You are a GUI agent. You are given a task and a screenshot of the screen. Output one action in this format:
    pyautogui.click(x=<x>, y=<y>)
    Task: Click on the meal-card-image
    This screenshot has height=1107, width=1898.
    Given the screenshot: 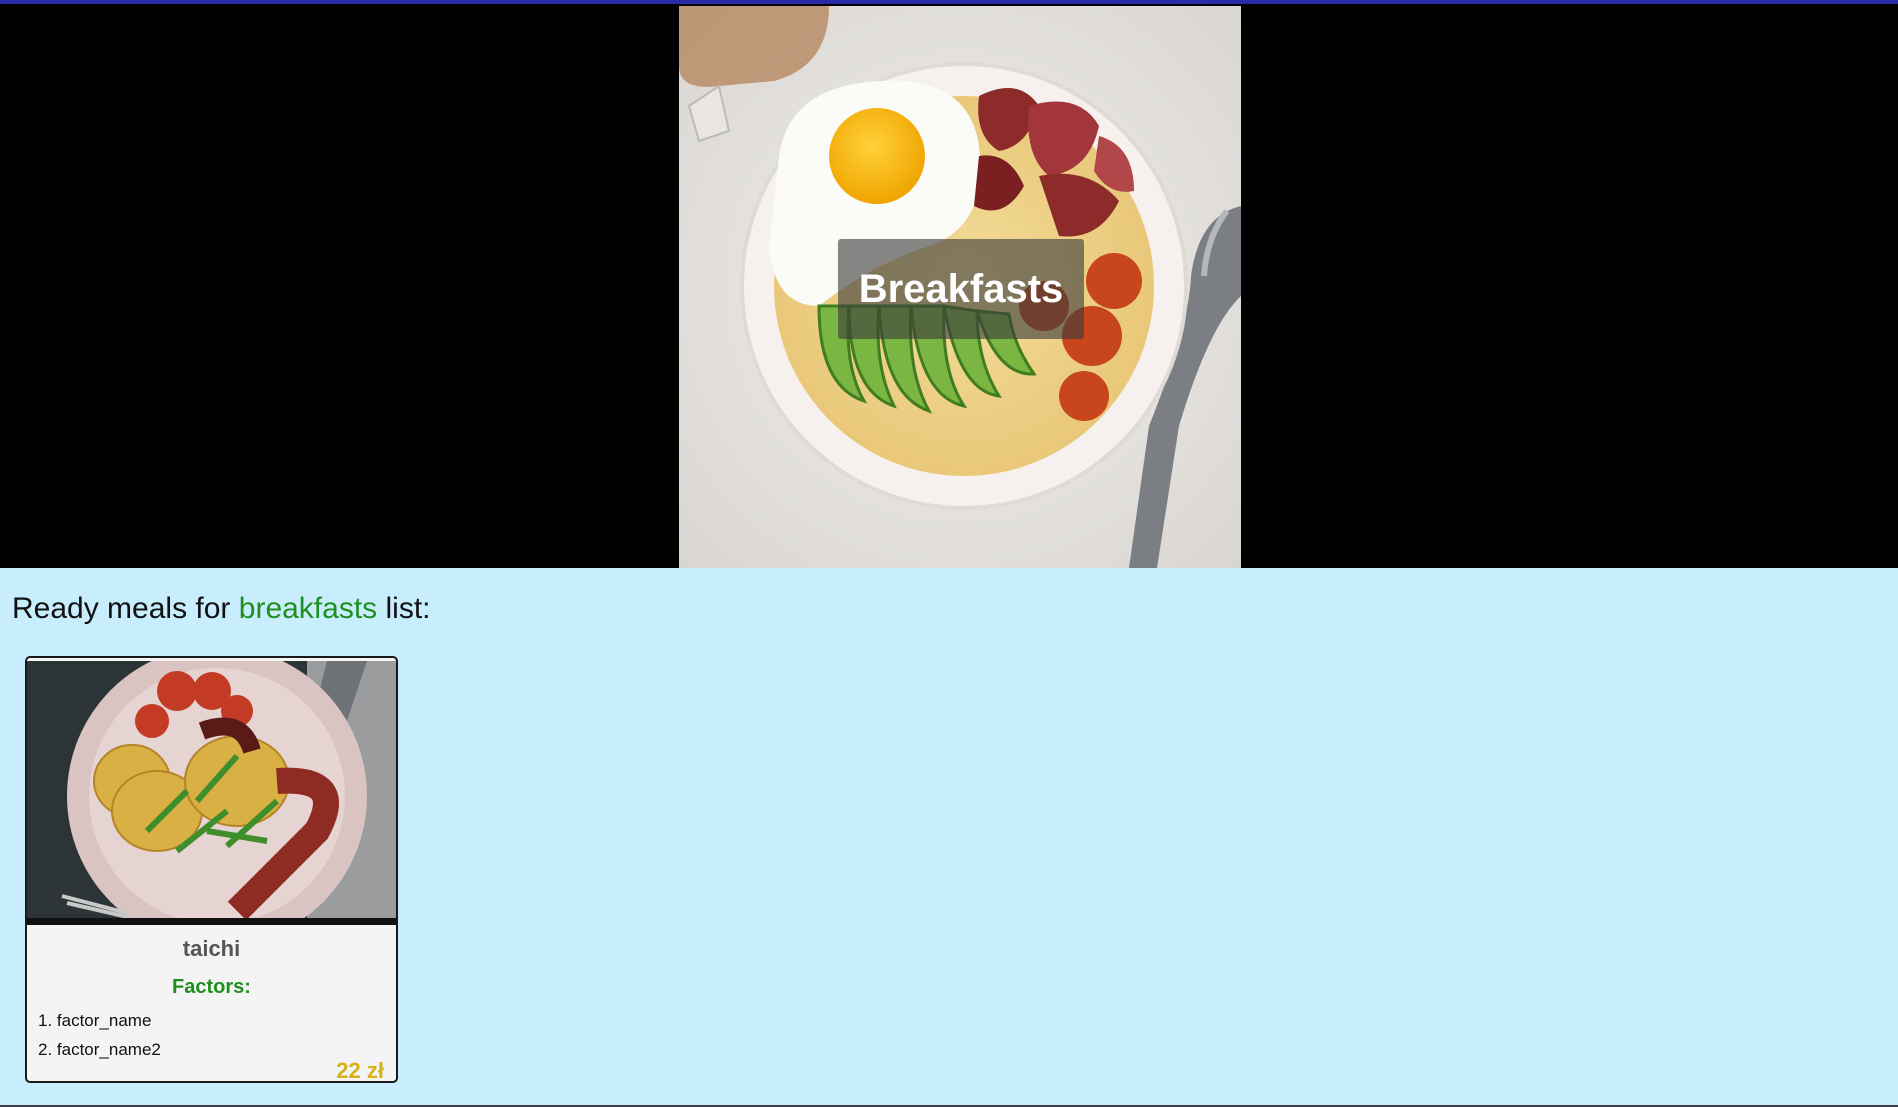 What is the action you would take?
    pyautogui.click(x=211, y=789)
    